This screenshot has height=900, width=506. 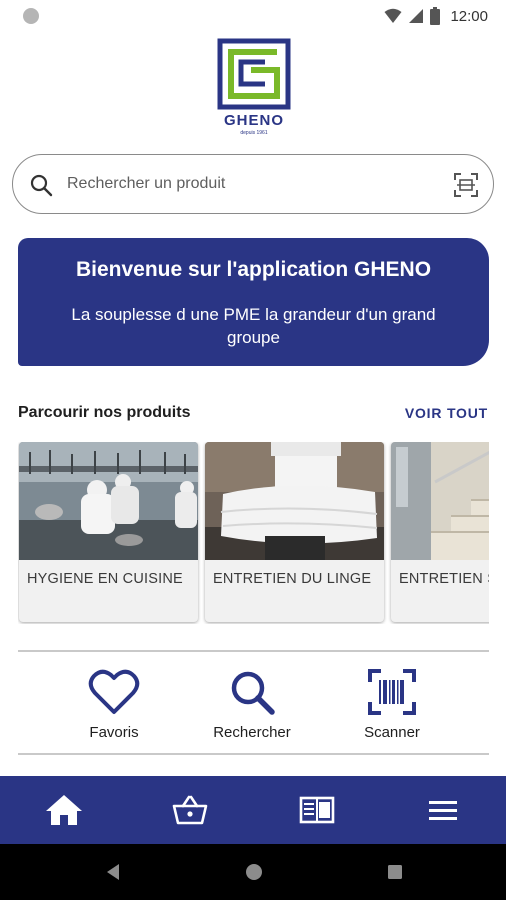 What do you see at coordinates (392, 732) in the screenshot?
I see `scanner-label: Scanner` at bounding box center [392, 732].